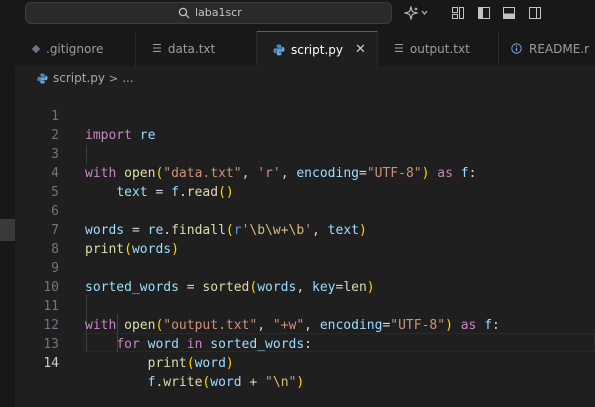 This screenshot has width=595, height=407. I want to click on tab-data-txt: ☰ data.txt, so click(196, 48).